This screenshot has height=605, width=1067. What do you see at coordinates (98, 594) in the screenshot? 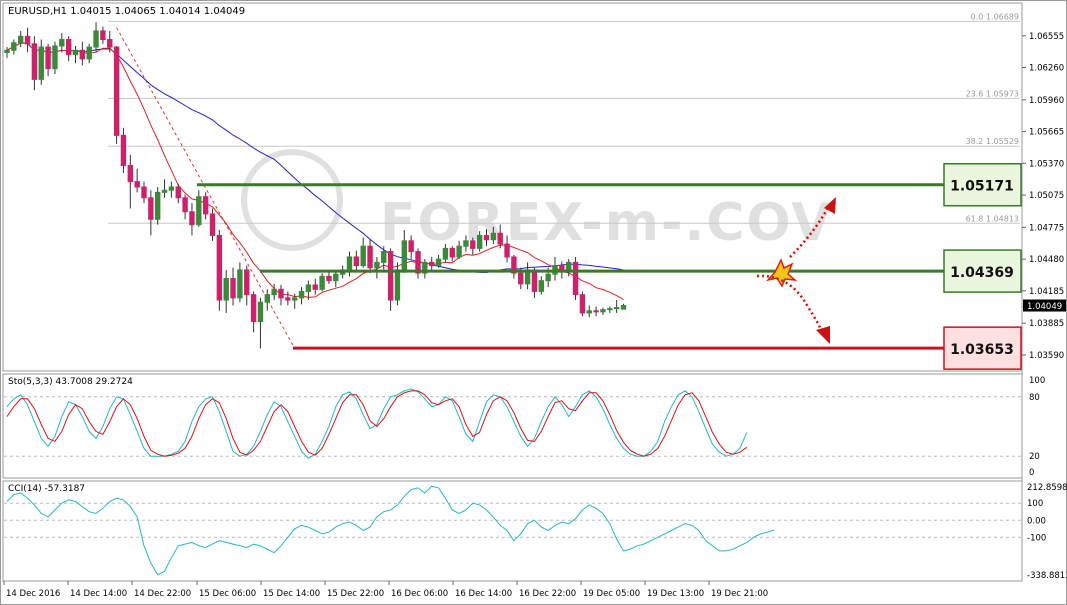
I see `time-tick-label: 14 Dec 14:00` at bounding box center [98, 594].